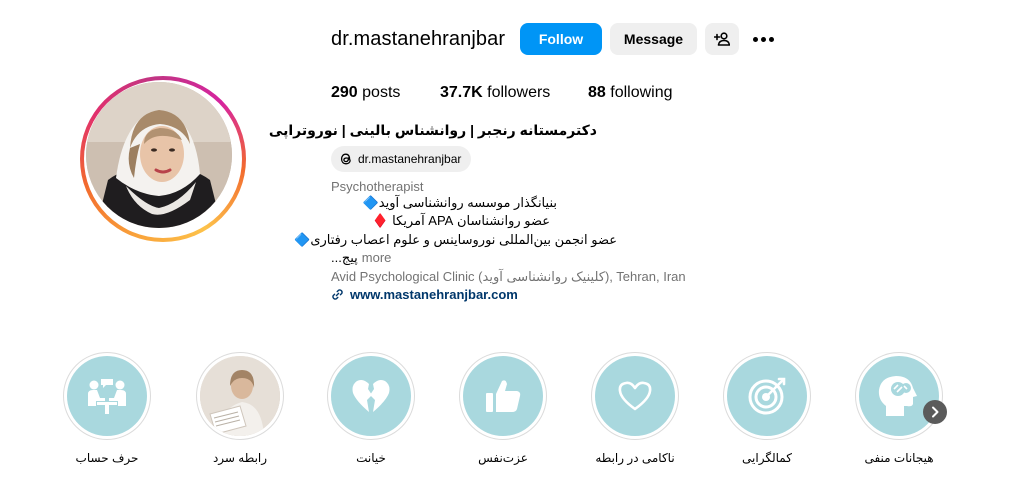 This screenshot has height=480, width=1022. I want to click on following-link: 88 following, so click(630, 93).